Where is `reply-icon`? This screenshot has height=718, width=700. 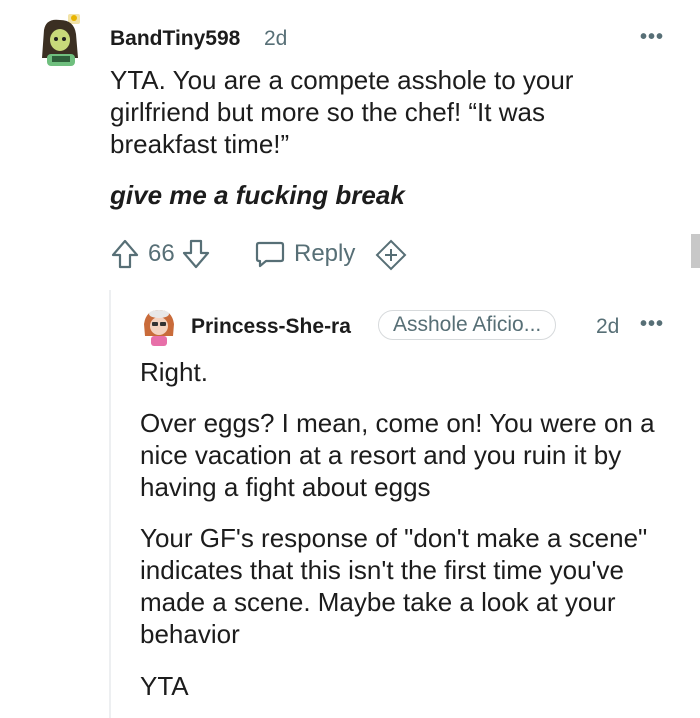
reply-icon is located at coordinates (270, 254).